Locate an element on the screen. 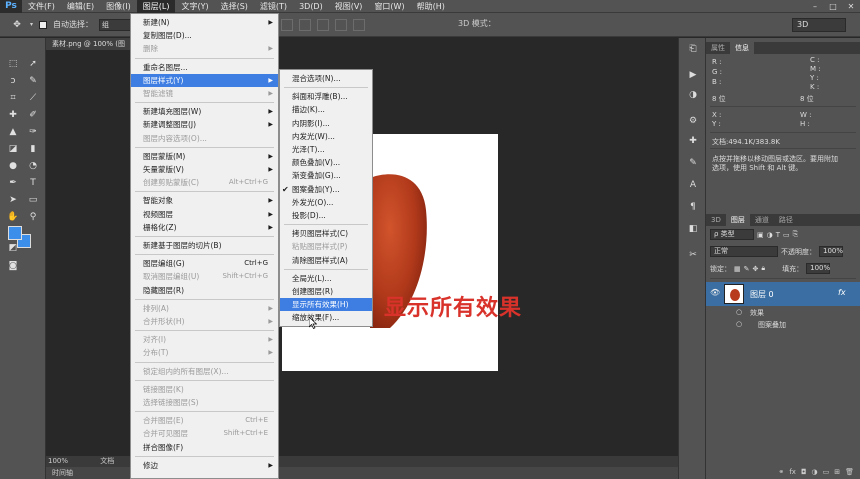  hand-tool-icon: ✋ is located at coordinates (13, 217).